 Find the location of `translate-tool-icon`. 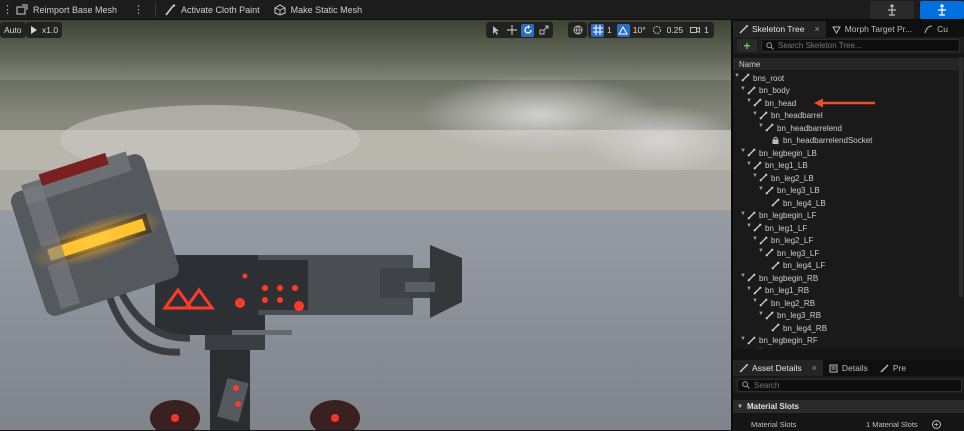

translate-tool-icon is located at coordinates (511, 30).